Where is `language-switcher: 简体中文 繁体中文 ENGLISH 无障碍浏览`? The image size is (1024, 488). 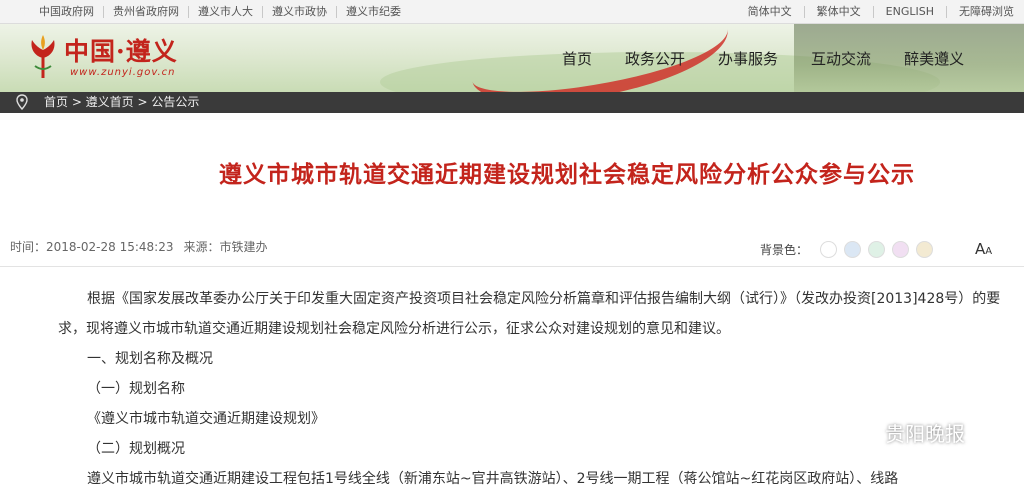 language-switcher: 简体中文 繁体中文 ENGLISH 无障碍浏览 is located at coordinates (880, 11).